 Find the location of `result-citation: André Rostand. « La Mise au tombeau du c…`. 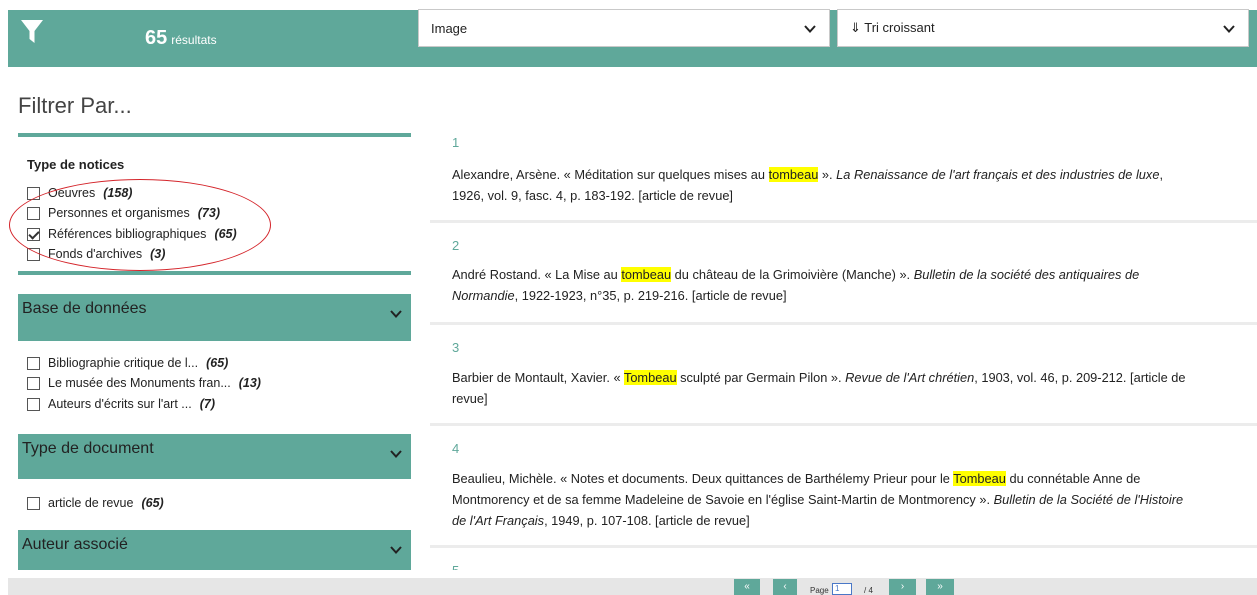

result-citation: André Rostand. « La Mise au tombeau du c… is located at coordinates (824, 285).